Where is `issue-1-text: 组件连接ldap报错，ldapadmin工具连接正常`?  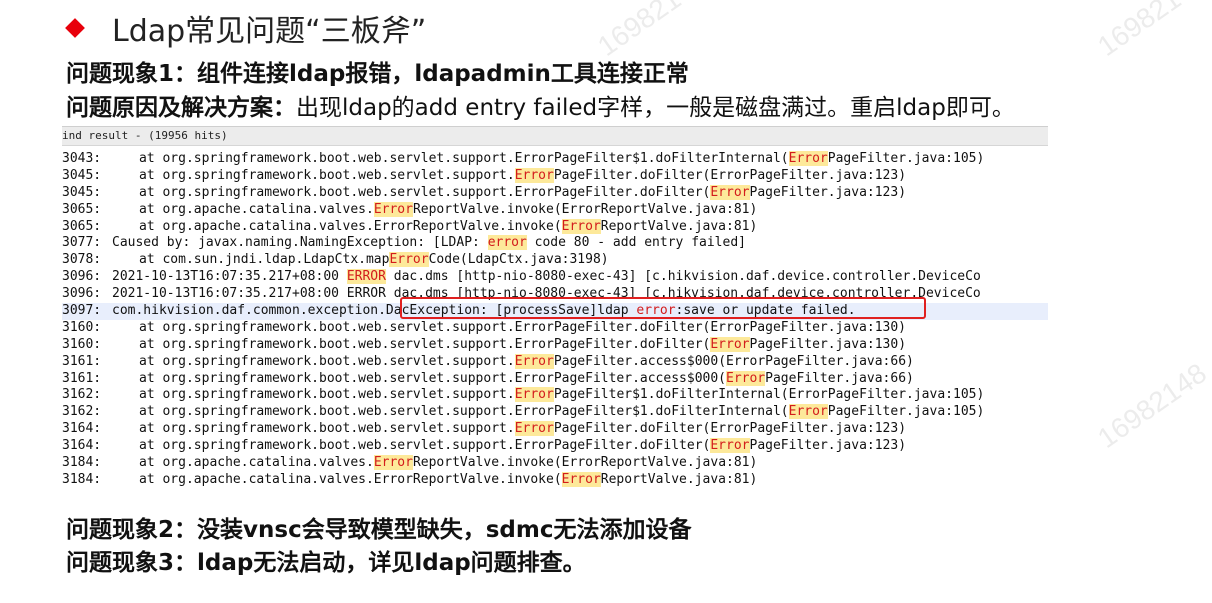
issue-1-text: 组件连接ldap报错，ldapadmin工具连接正常 is located at coordinates (443, 74).